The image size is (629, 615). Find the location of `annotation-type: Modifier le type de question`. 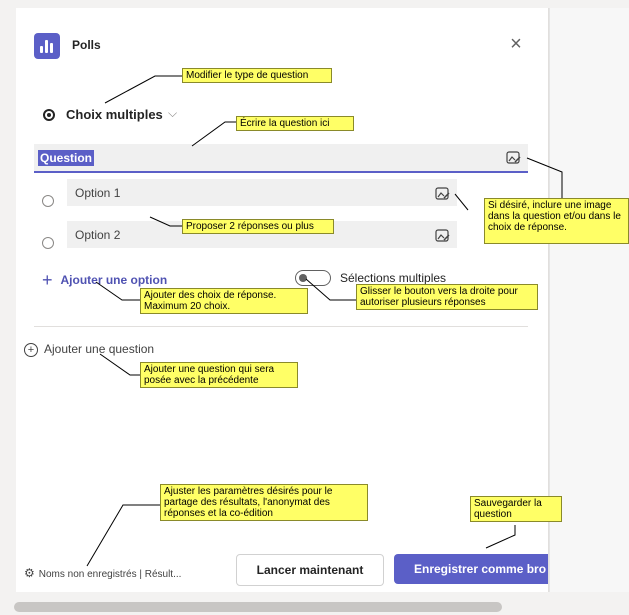

annotation-type: Modifier le type de question is located at coordinates (257, 75).